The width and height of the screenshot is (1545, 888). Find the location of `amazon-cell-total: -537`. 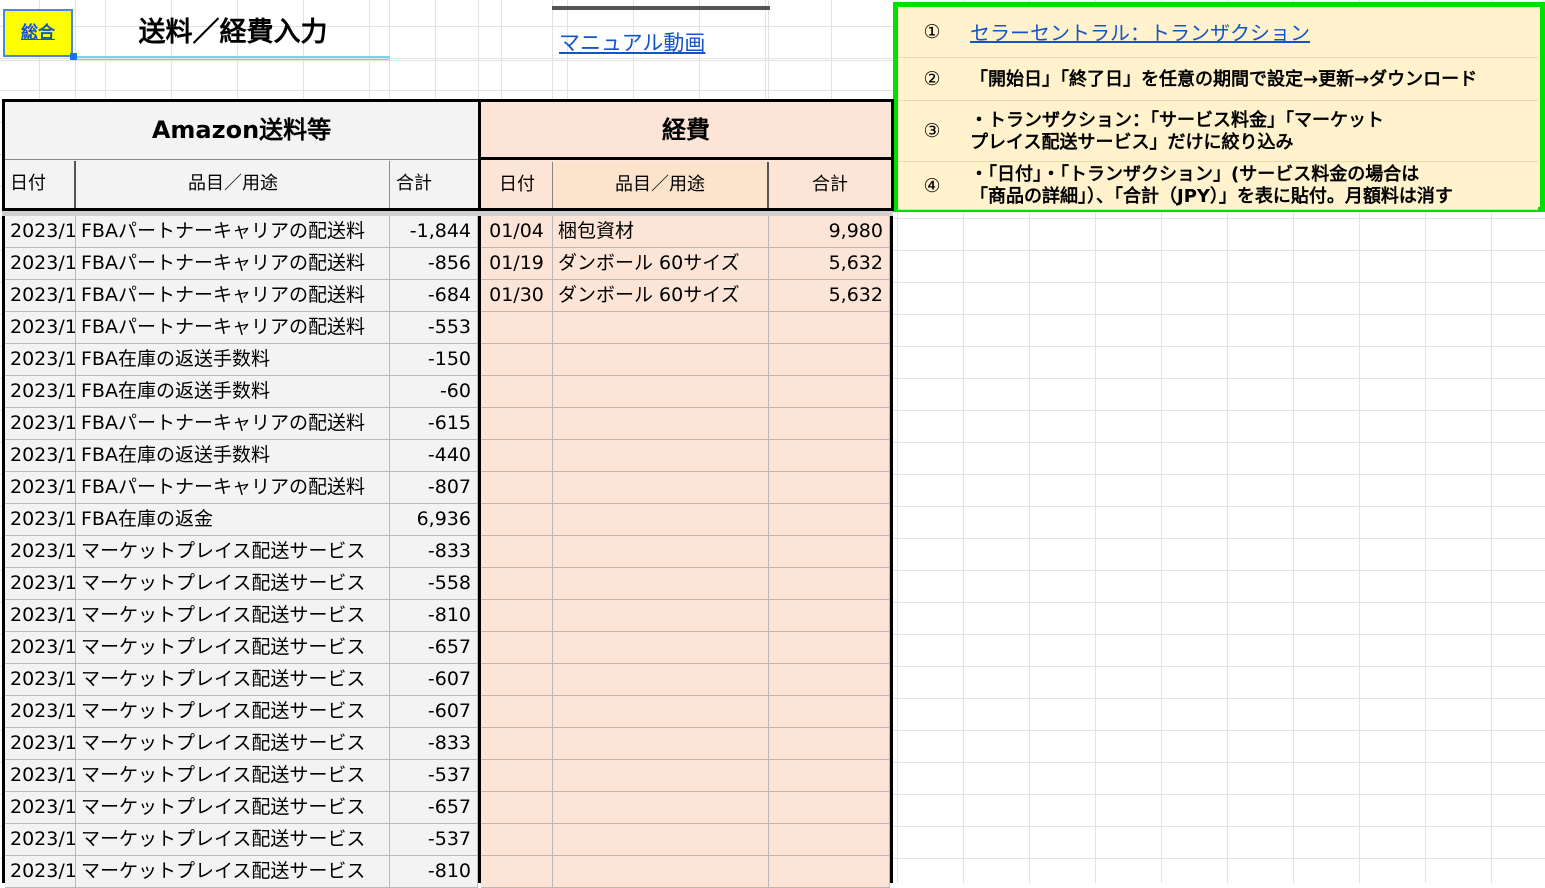

amazon-cell-total: -537 is located at coordinates (434, 840).